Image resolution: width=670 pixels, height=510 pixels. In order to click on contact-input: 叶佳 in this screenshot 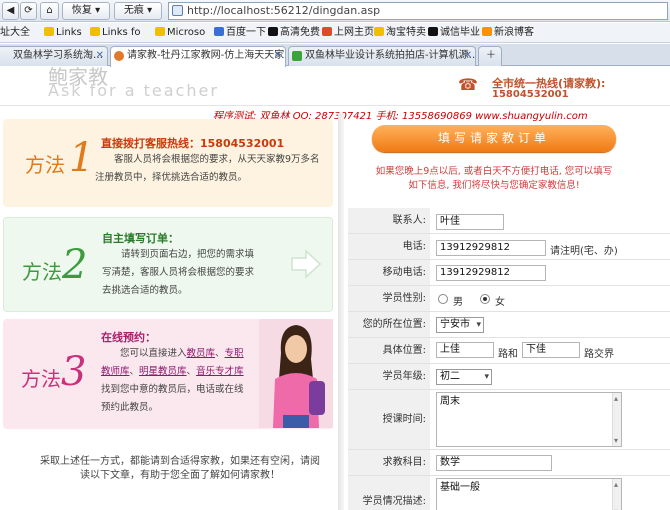, I will do `click(470, 222)`.